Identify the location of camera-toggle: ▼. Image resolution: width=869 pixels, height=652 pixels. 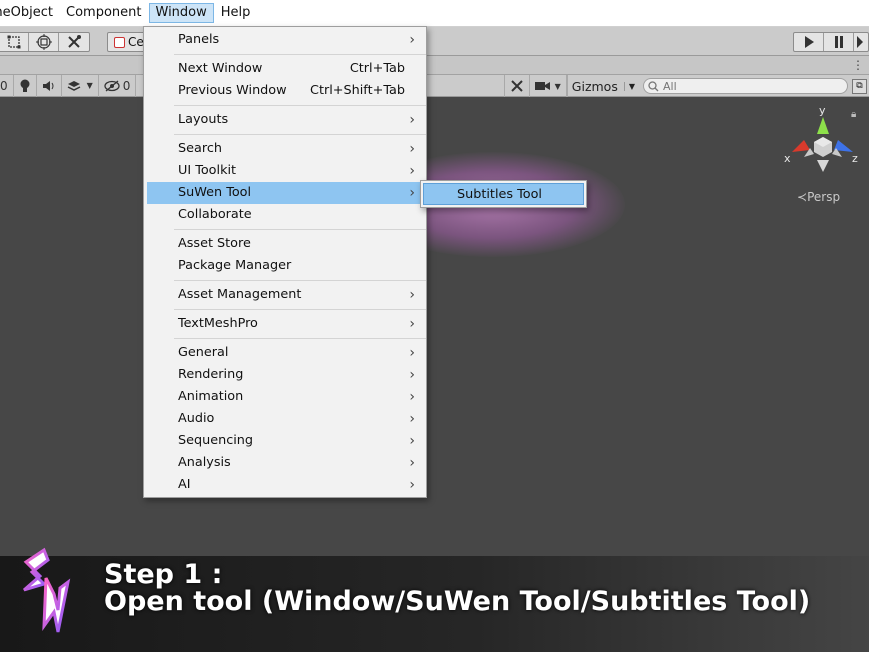
(548, 86).